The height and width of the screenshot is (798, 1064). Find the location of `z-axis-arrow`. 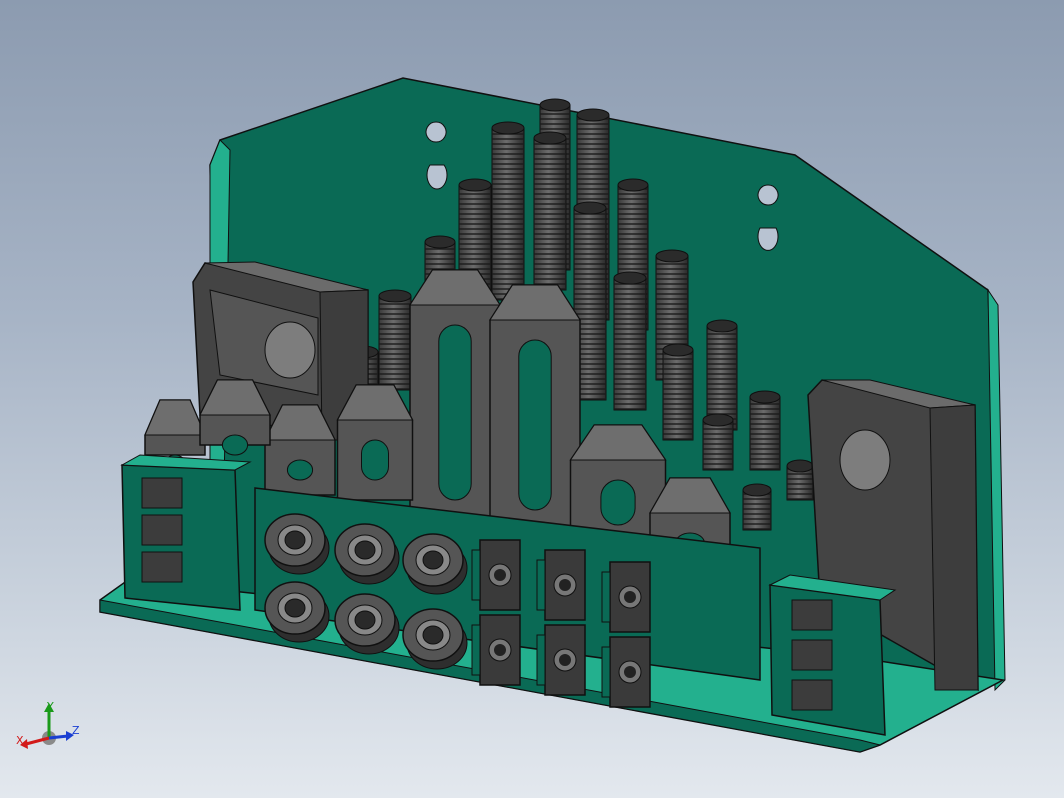

z-axis-arrow is located at coordinates (58, 737).